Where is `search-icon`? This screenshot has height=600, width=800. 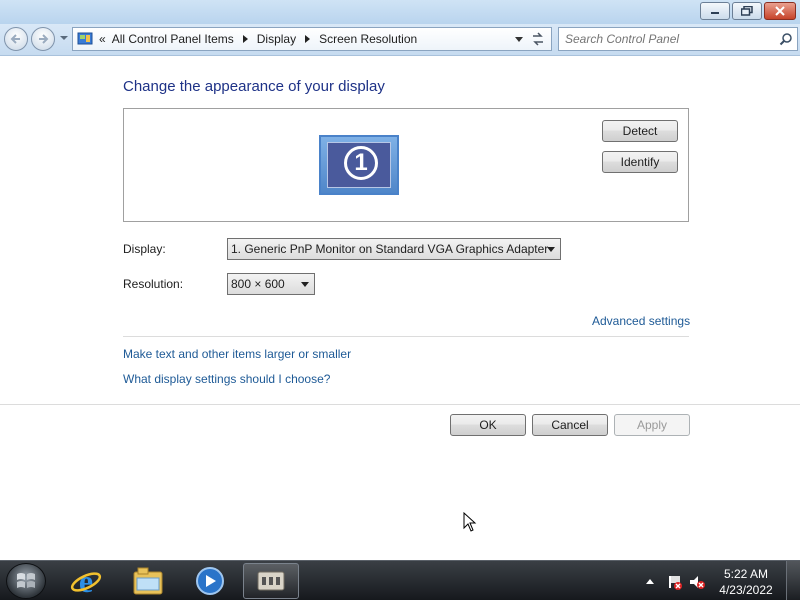 search-icon is located at coordinates (786, 39).